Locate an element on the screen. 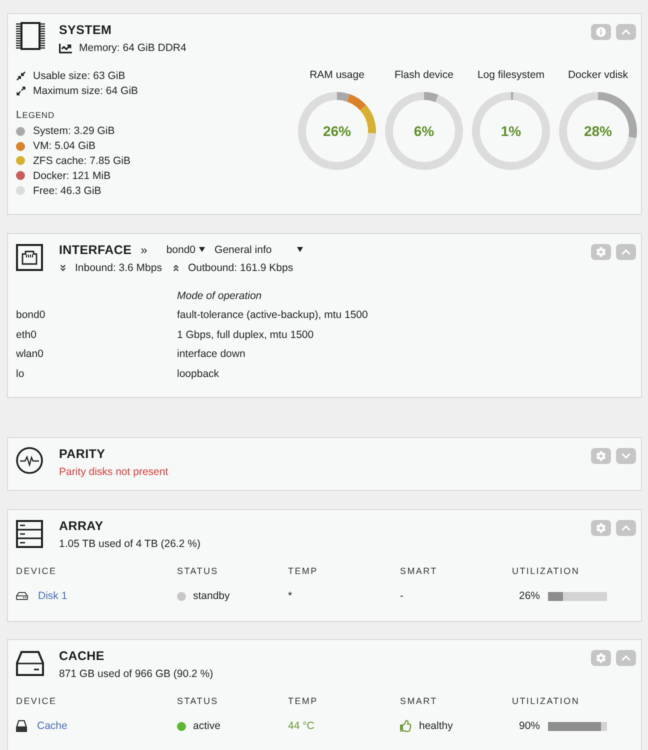 This screenshot has height=750, width=648. line-chart-icon is located at coordinates (65, 48).